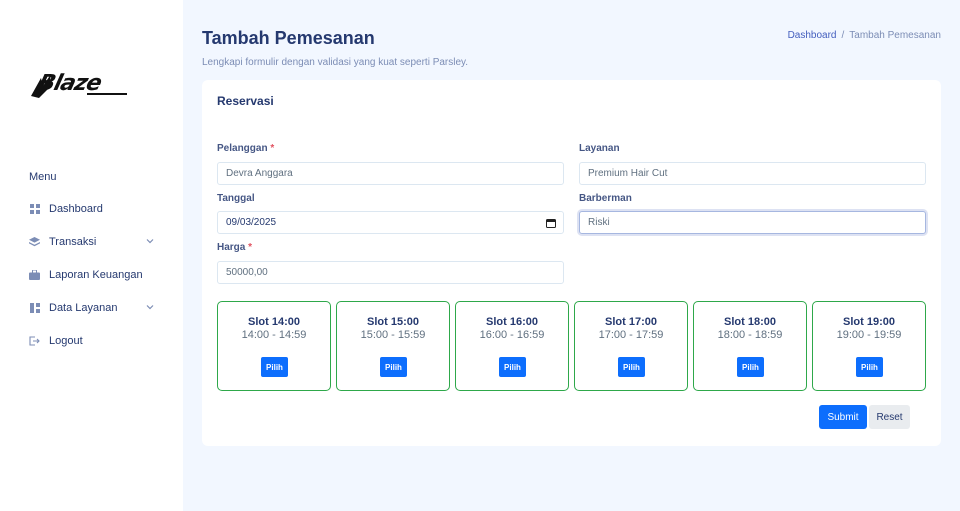  What do you see at coordinates (393, 335) in the screenshot?
I see `slot-time-range: 15:00 - 15:59` at bounding box center [393, 335].